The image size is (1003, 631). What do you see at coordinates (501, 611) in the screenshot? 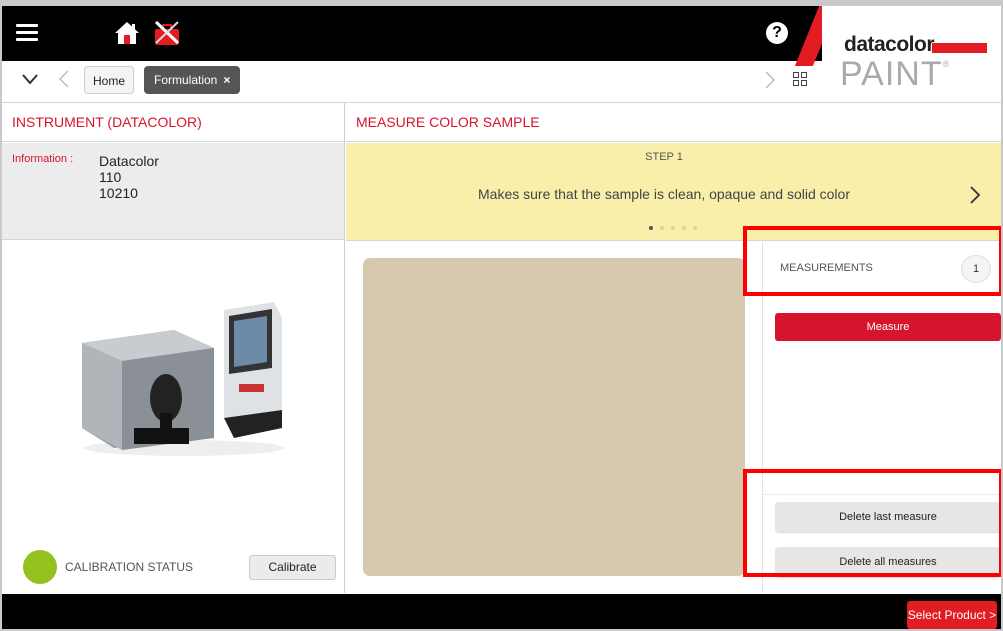
I see `footer-bar: Select Product >` at bounding box center [501, 611].